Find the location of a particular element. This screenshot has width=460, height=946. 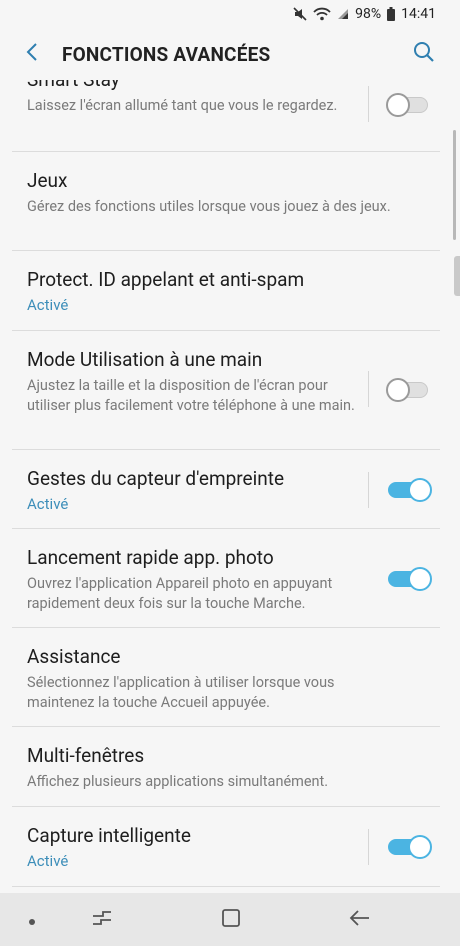

status-bar: 98% 14:41 is located at coordinates (230, 15).